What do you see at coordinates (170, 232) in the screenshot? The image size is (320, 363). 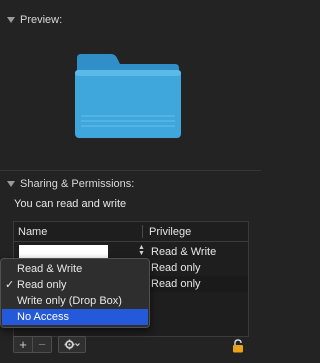 I see `column-header-privilege: Privilege` at bounding box center [170, 232].